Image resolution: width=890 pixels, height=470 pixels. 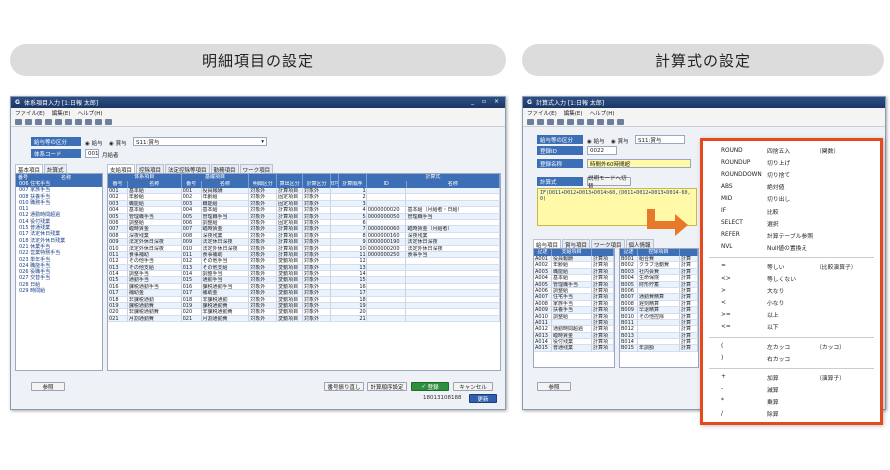 What do you see at coordinates (791, 174) in the screenshot?
I see `popup-item: ROUNDDOWN 切り捨て` at bounding box center [791, 174].